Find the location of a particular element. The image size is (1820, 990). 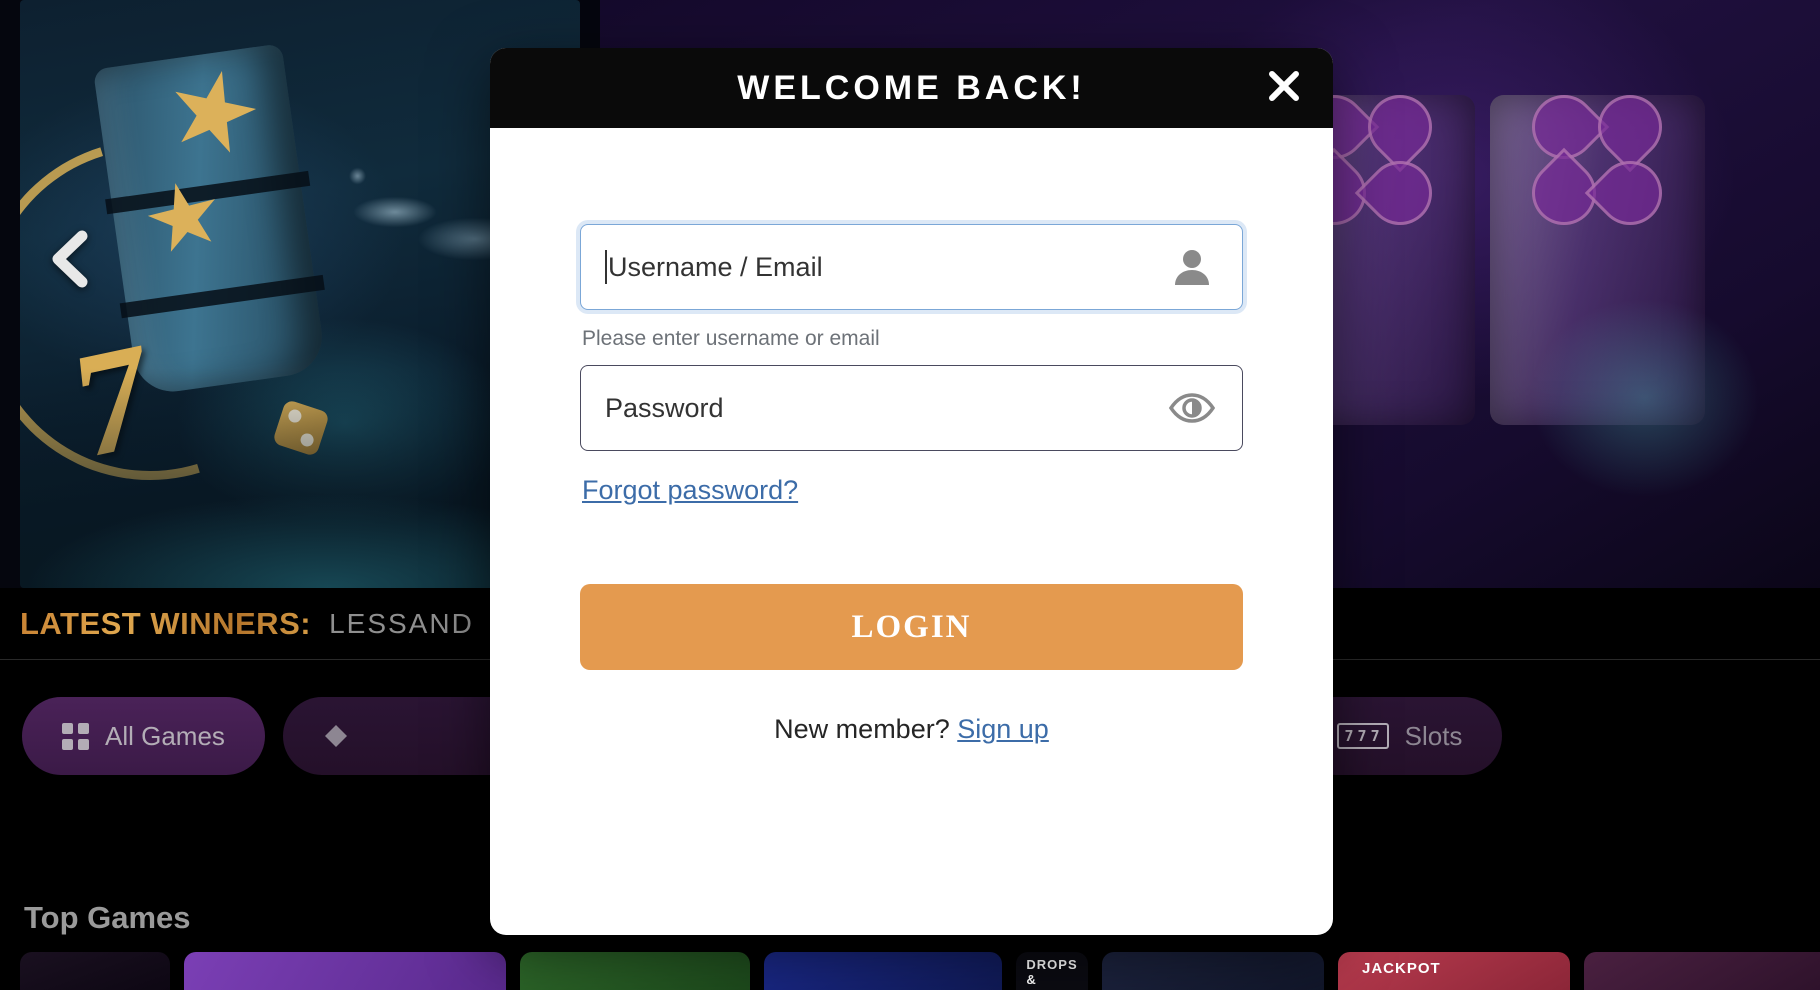

username-placeholder: Username / Email is located at coordinates (885, 267).